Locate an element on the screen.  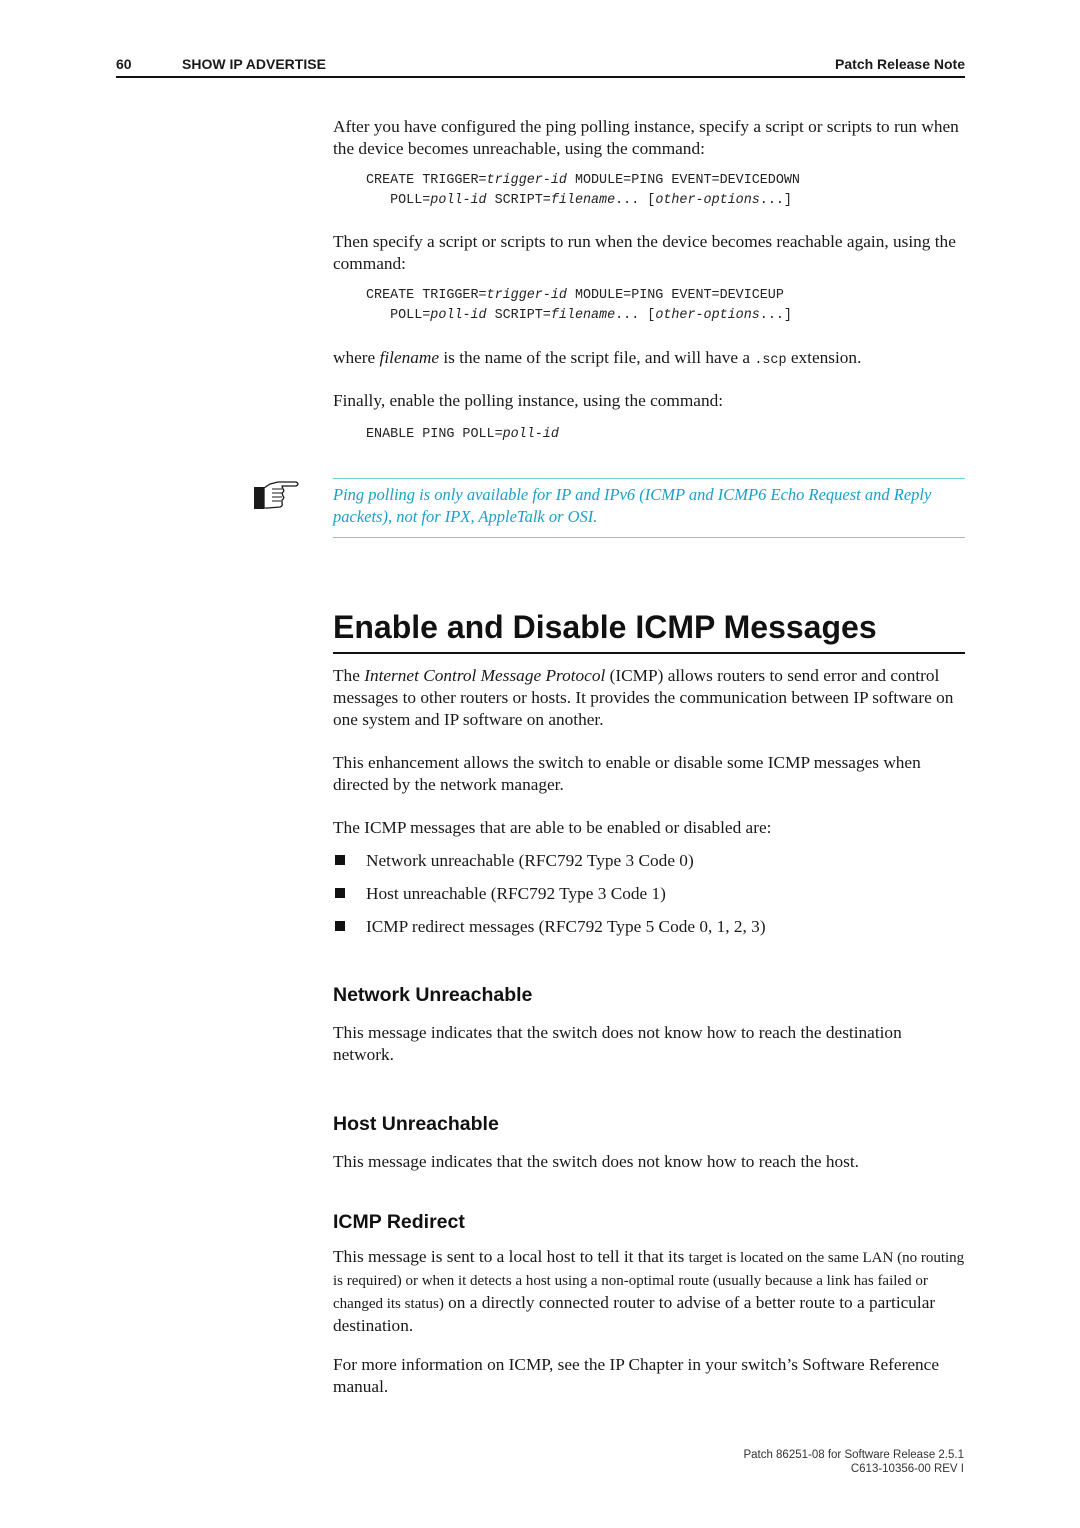
section-heading: Enable and Disable ICMP Messages is located at coordinates (649, 630).